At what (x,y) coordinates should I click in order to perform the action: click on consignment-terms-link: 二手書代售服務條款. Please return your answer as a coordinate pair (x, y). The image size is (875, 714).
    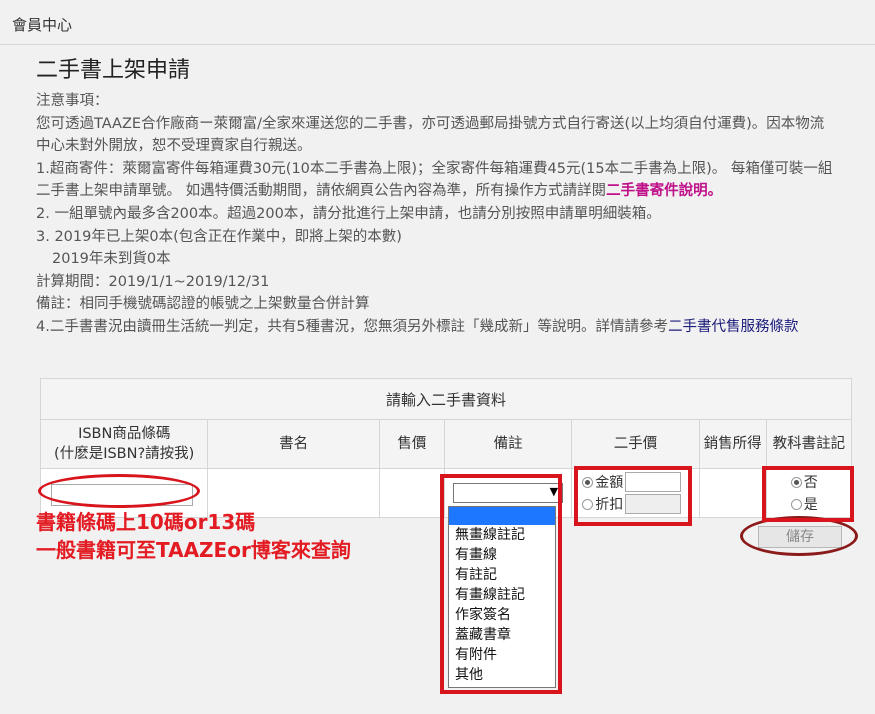
    Looking at the image, I should click on (733, 327).